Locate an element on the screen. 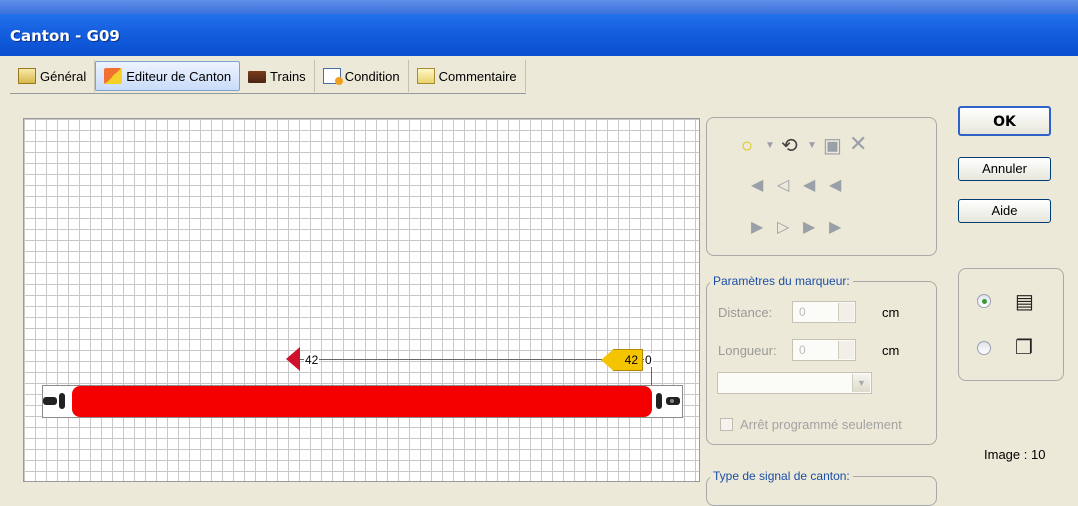 The height and width of the screenshot is (506, 1078). scheduled-stop-label: Arrêt programmé seulement is located at coordinates (821, 424).